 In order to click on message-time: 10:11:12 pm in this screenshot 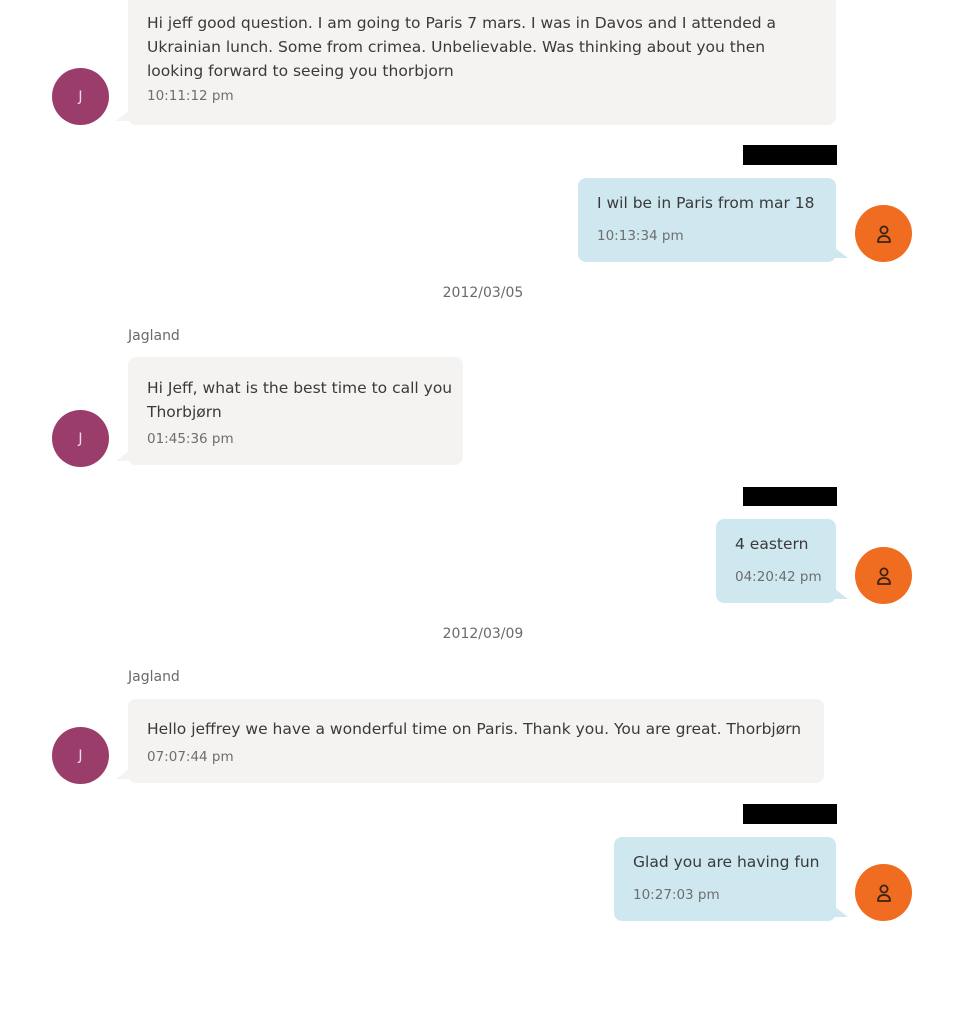, I will do `click(190, 96)`.